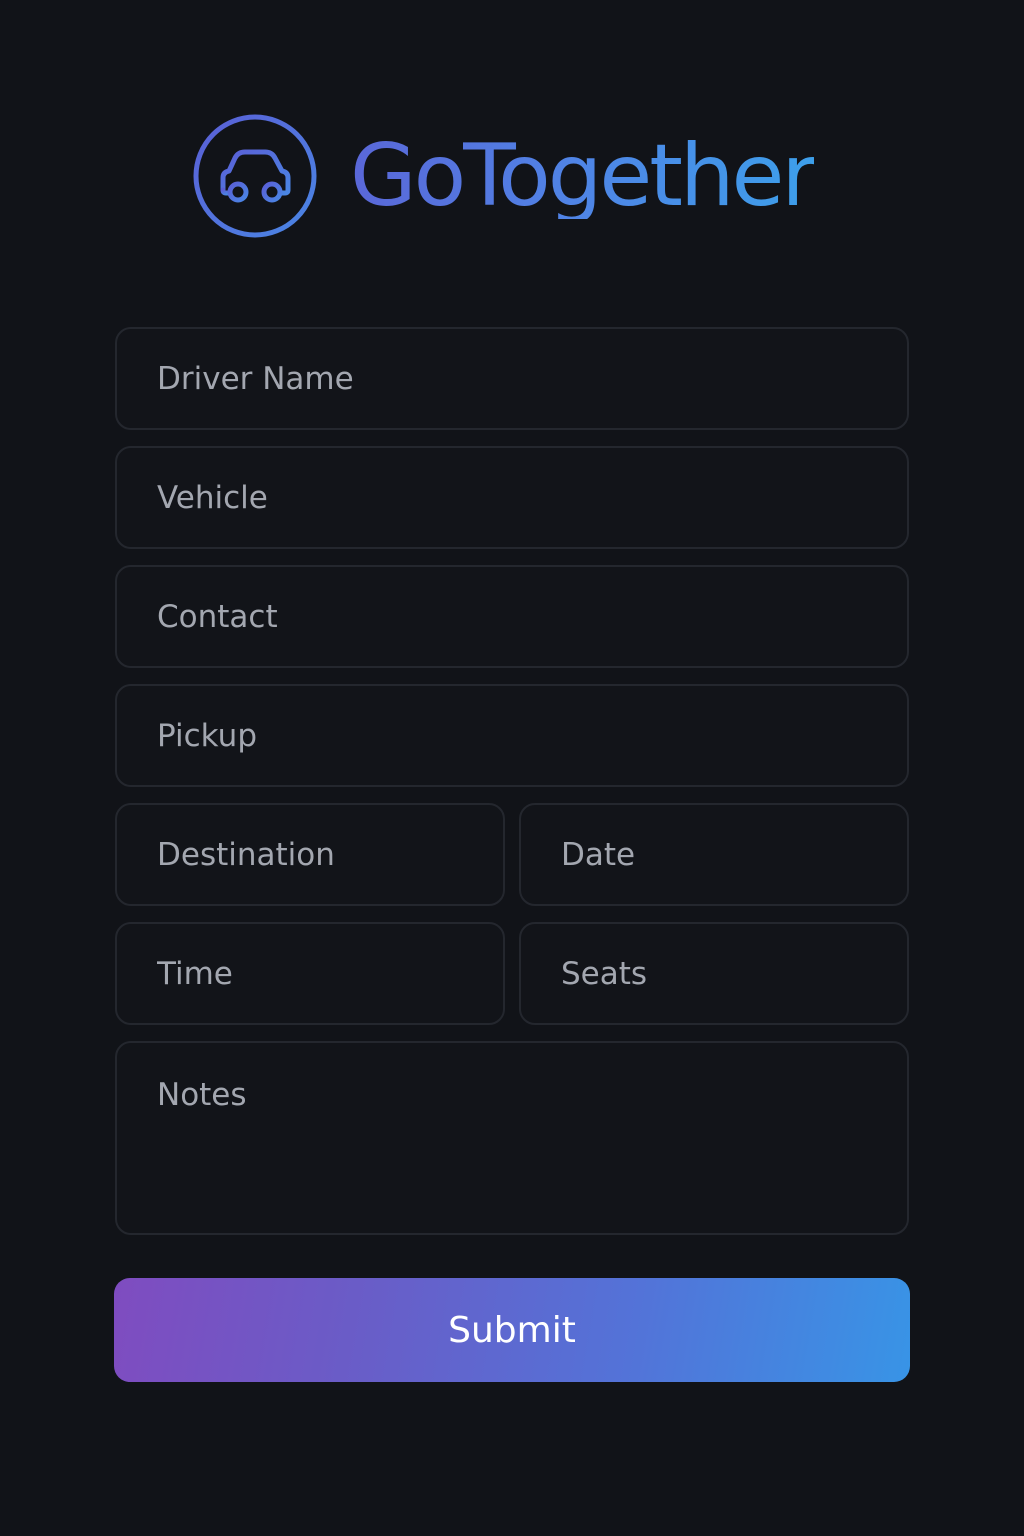 This screenshot has width=1024, height=1536. What do you see at coordinates (512, 862) in the screenshot?
I see `destination-date-row` at bounding box center [512, 862].